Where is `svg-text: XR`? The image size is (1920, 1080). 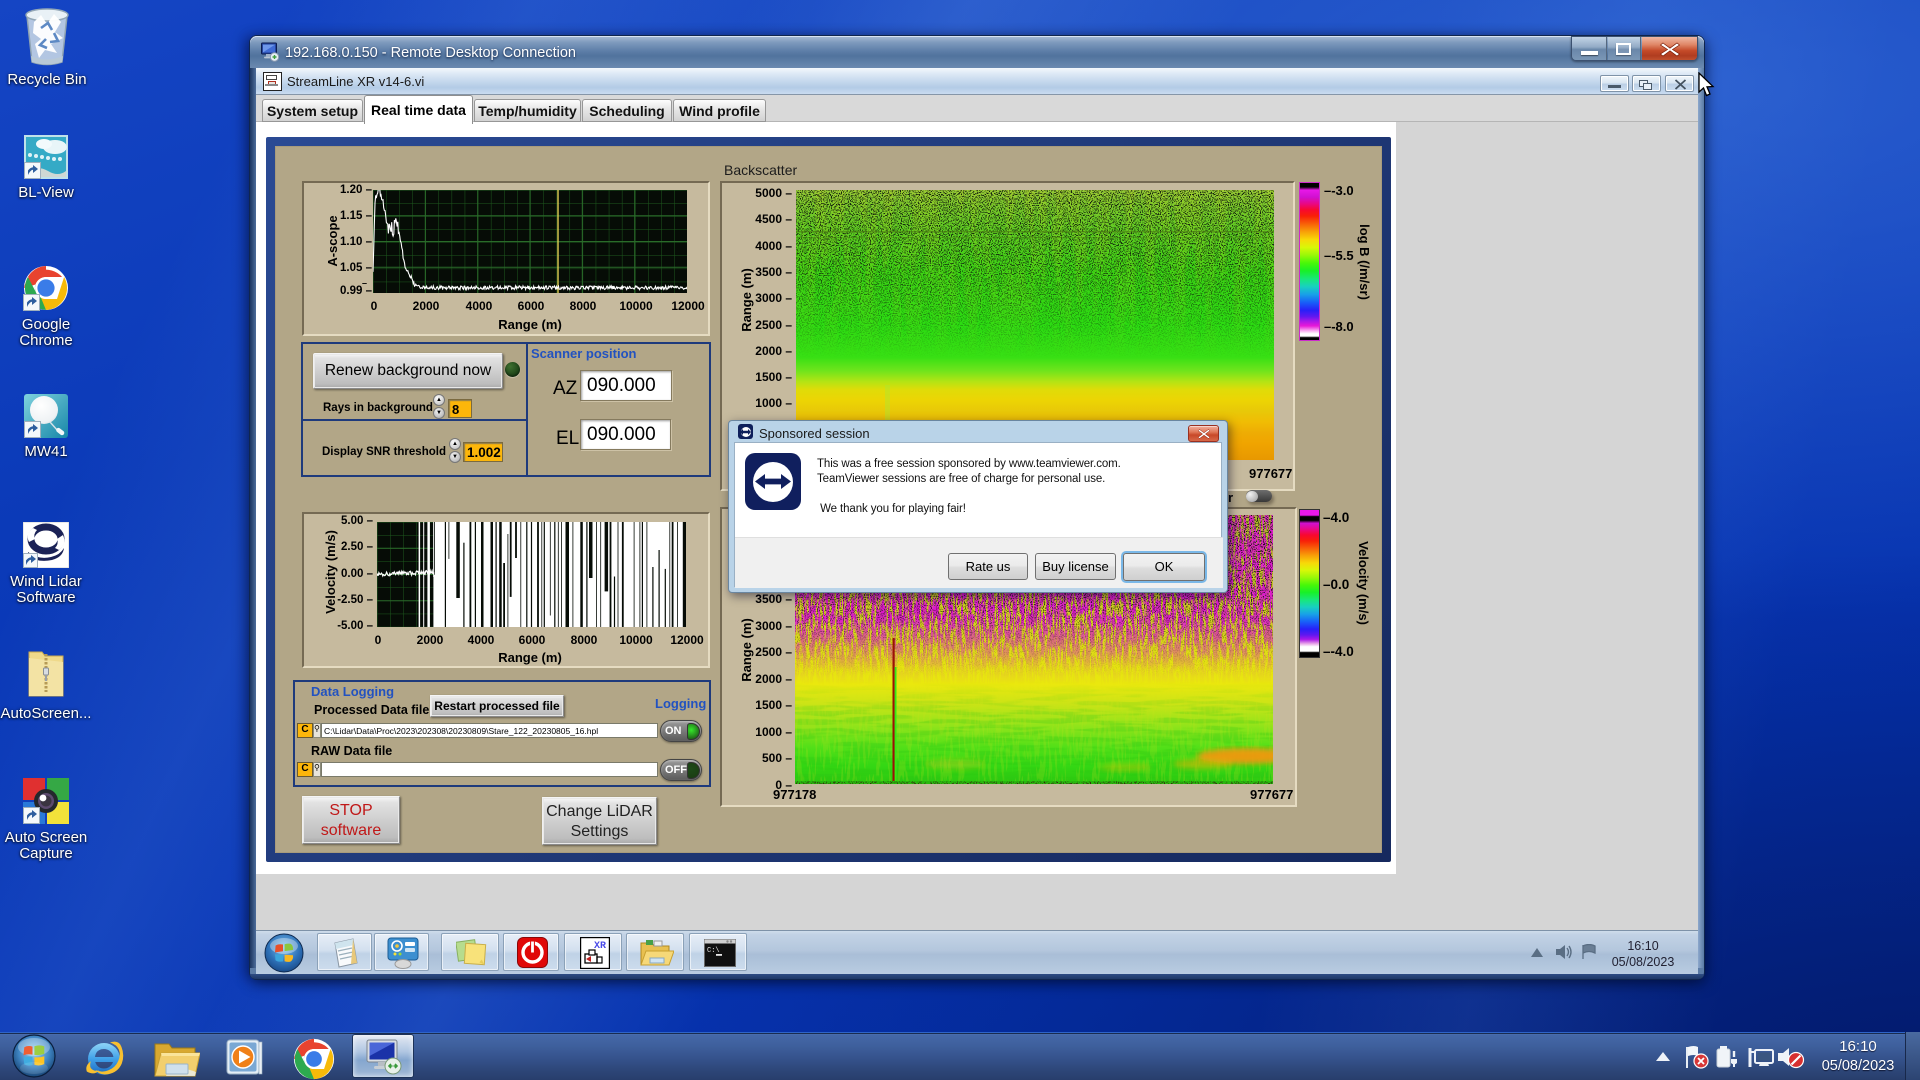 svg-text: XR is located at coordinates (600, 946).